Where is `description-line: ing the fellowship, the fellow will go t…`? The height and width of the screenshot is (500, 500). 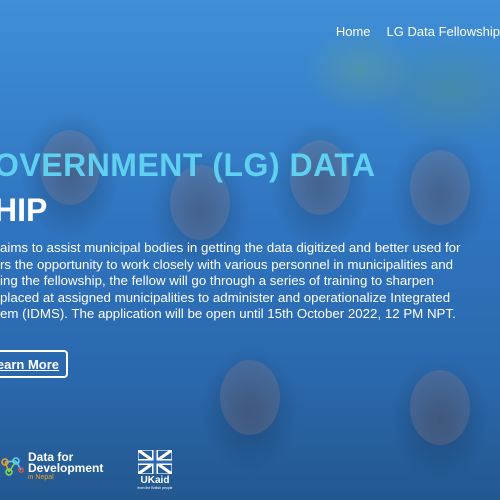 description-line: ing the fellowship, the fellow will go t… is located at coordinates (217, 280).